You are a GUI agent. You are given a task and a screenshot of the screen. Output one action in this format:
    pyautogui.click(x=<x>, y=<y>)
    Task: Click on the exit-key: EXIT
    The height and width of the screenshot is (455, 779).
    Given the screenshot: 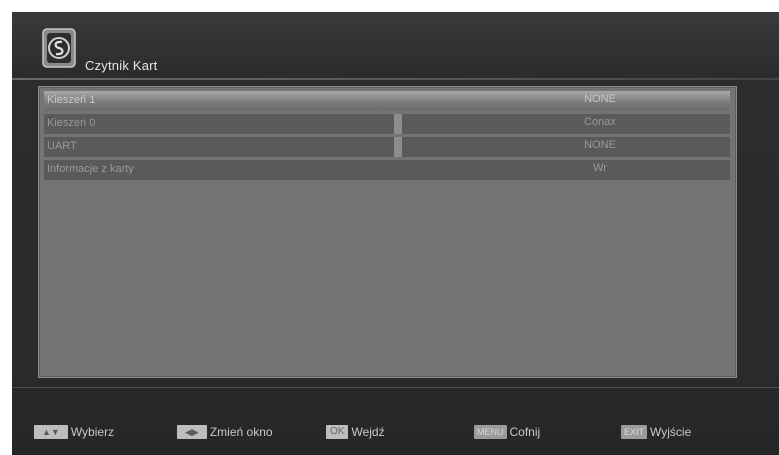 What is the action you would take?
    pyautogui.click(x=634, y=432)
    